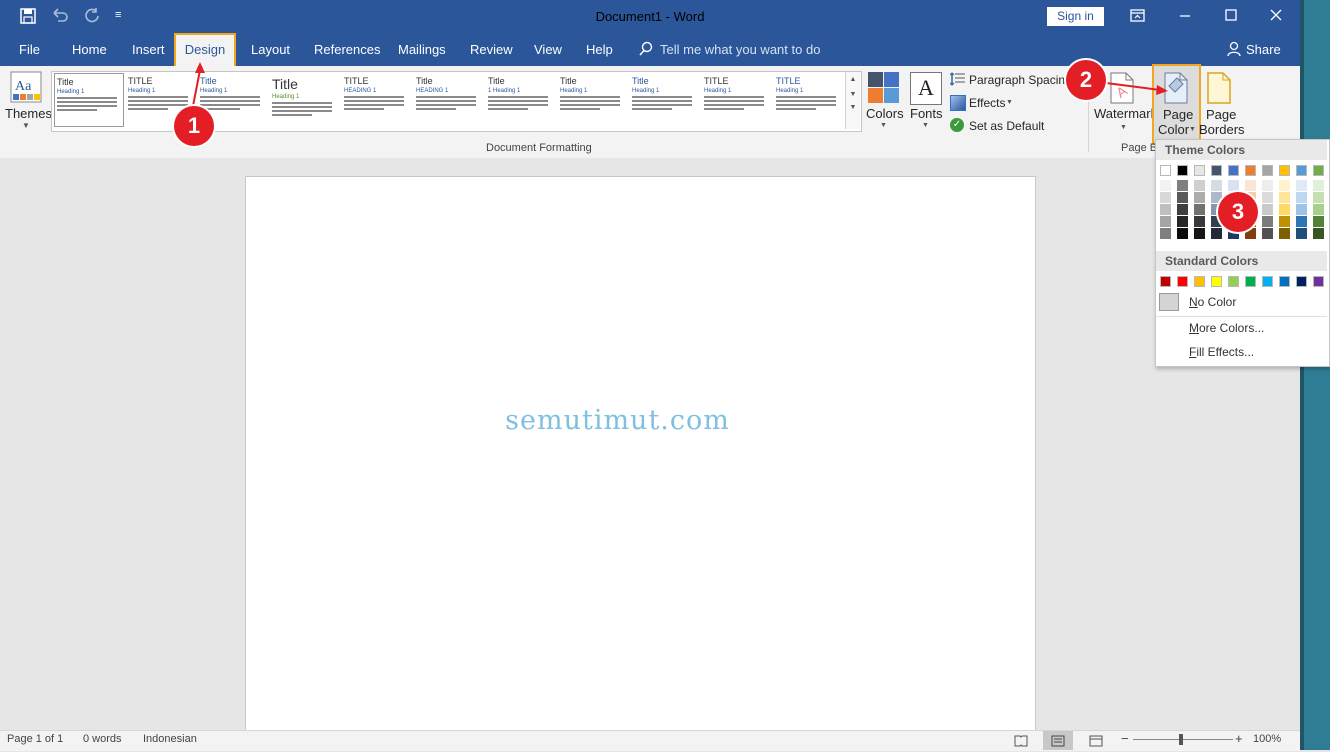  What do you see at coordinates (194, 126) in the screenshot?
I see `callout-badge-1: 1` at bounding box center [194, 126].